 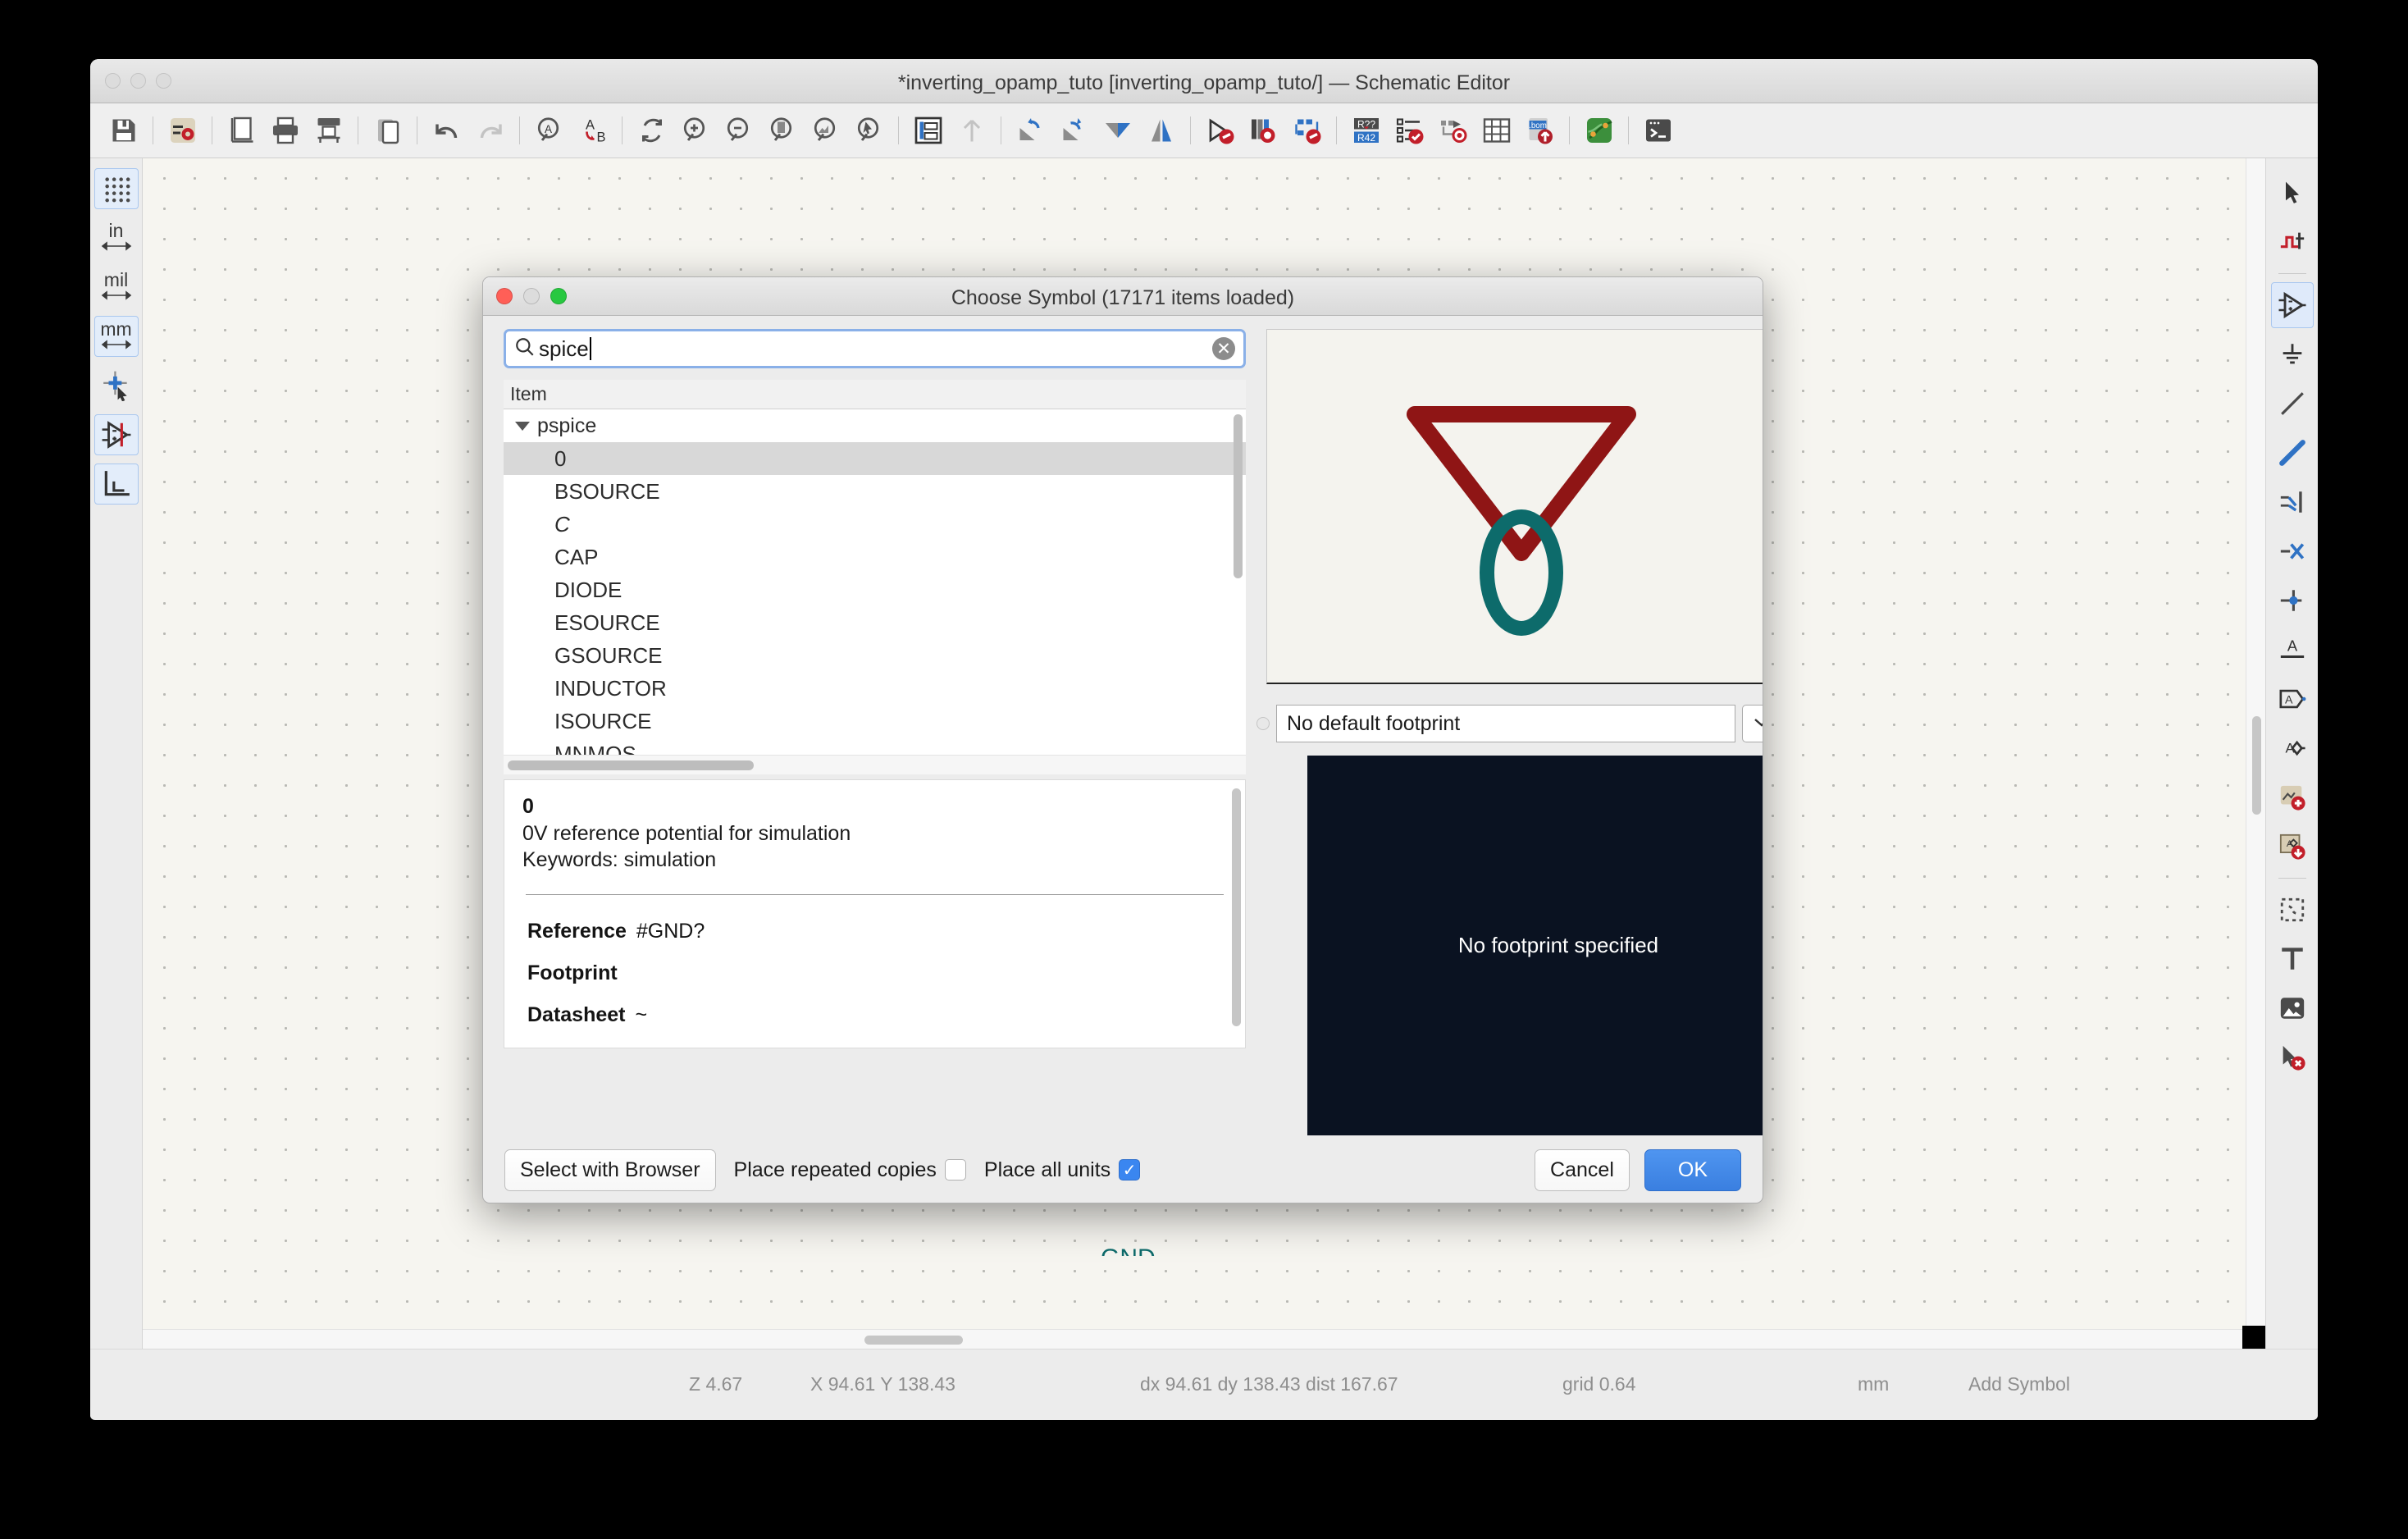 I want to click on tree-item-cap: CAP, so click(x=875, y=557).